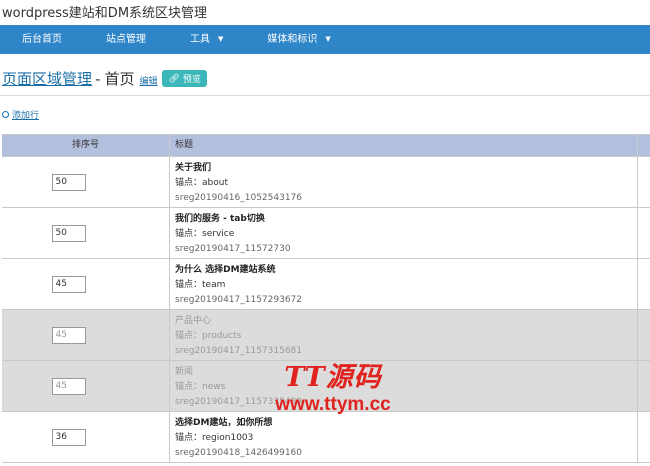  Describe the element at coordinates (239, 198) in the screenshot. I see `block-id: sreg20190416_1052543176` at that location.